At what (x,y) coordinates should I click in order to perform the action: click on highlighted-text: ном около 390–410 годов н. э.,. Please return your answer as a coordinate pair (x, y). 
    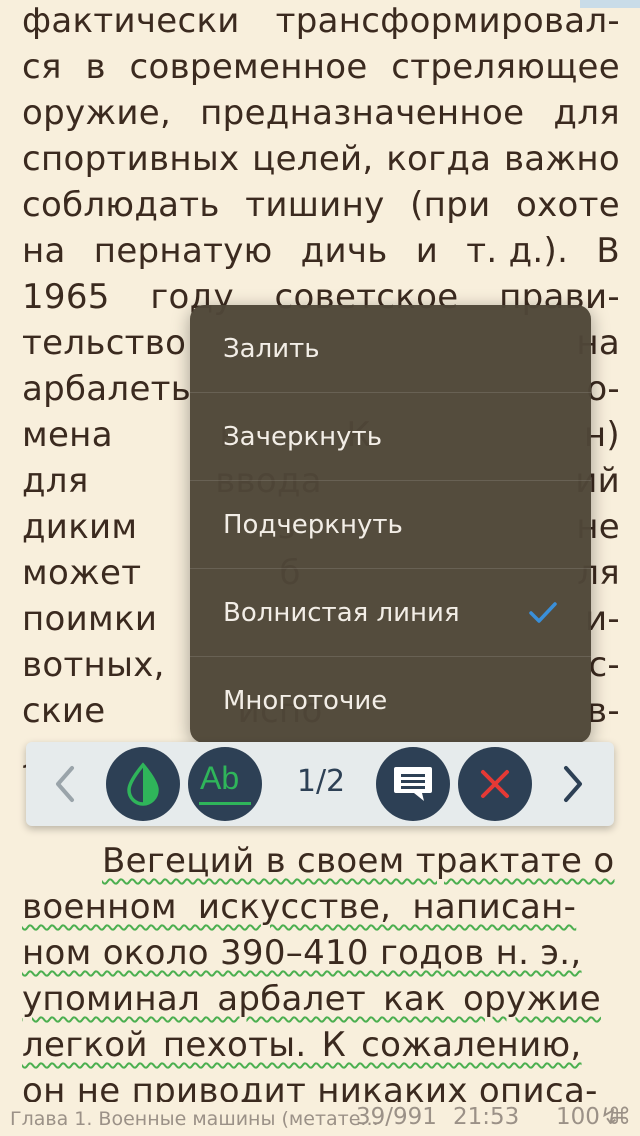
    Looking at the image, I should click on (302, 953).